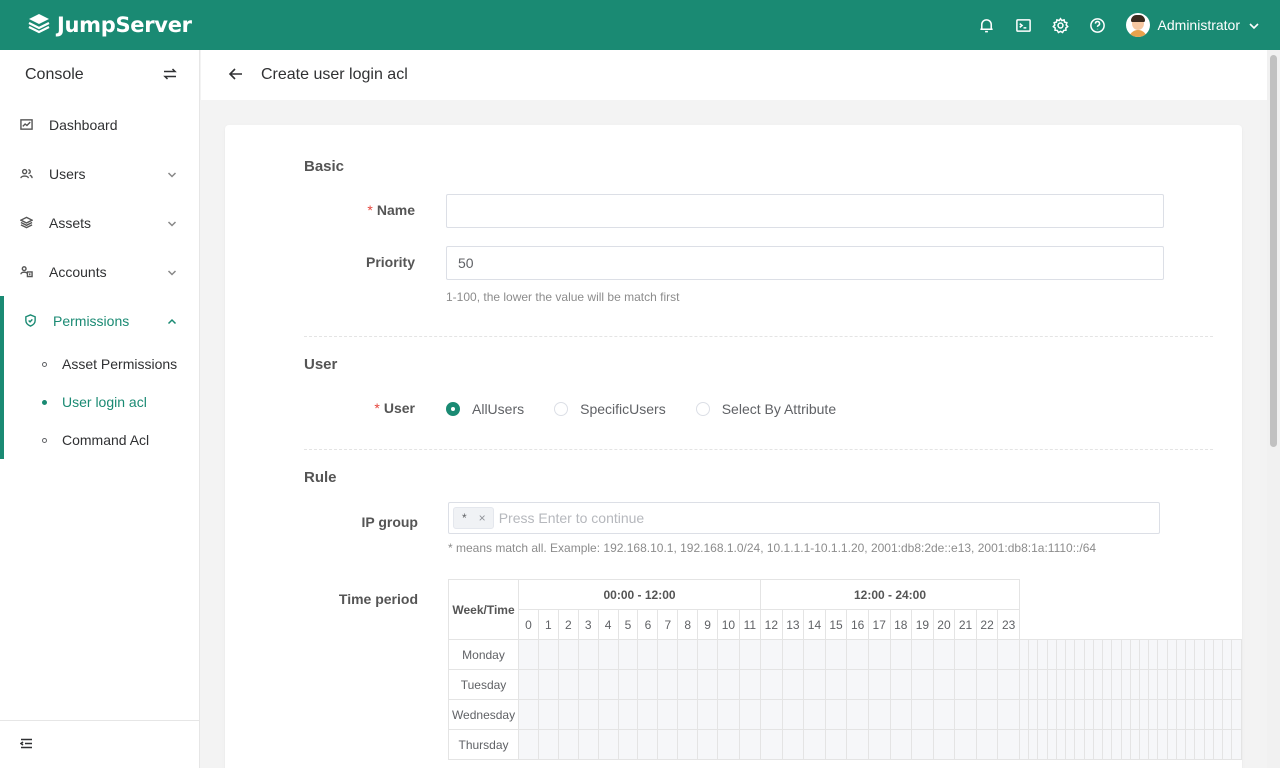 The width and height of the screenshot is (1280, 768). I want to click on sidebar-subitem-user-login-acl: User login acl, so click(101, 402).